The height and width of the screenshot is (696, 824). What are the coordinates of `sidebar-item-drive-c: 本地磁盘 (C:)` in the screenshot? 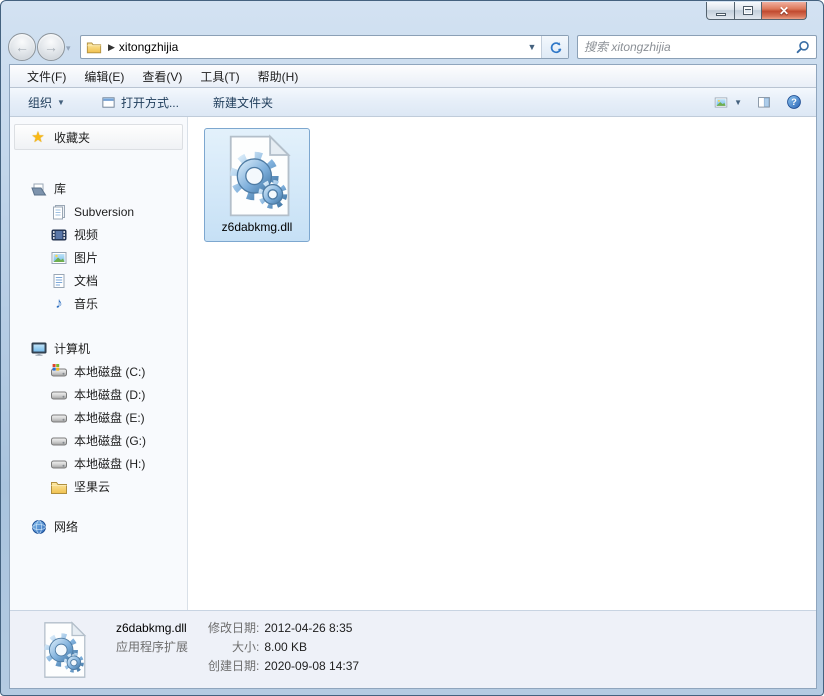 It's located at (98, 371).